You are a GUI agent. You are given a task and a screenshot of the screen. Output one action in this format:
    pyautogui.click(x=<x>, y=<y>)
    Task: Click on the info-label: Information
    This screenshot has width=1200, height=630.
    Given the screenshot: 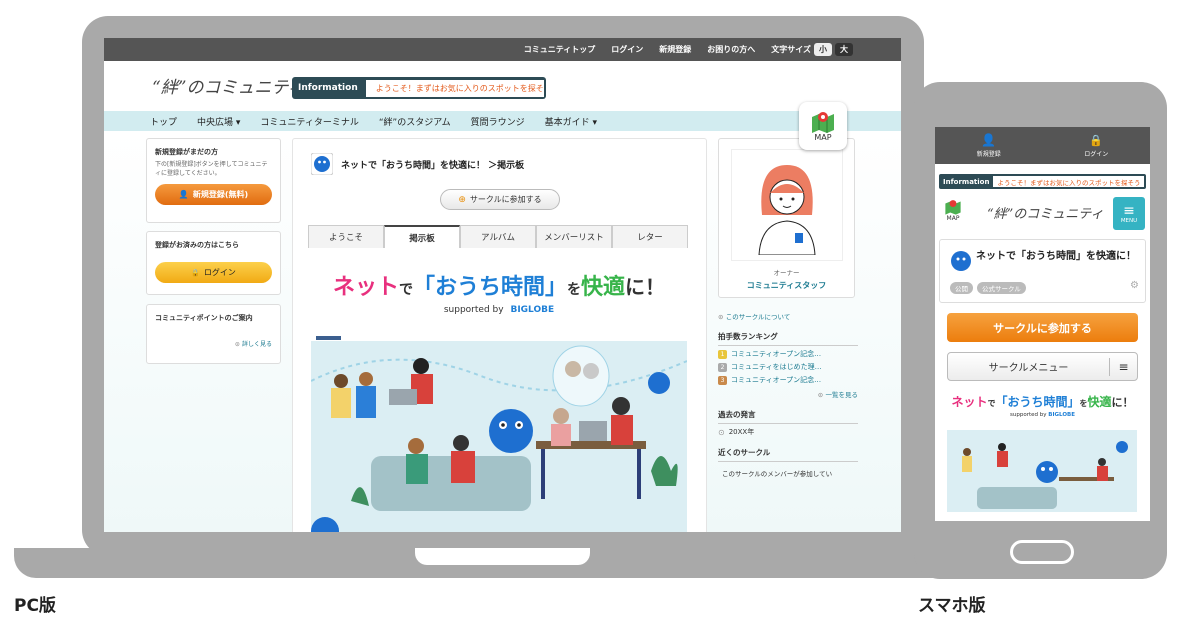 What is the action you would take?
    pyautogui.click(x=328, y=88)
    